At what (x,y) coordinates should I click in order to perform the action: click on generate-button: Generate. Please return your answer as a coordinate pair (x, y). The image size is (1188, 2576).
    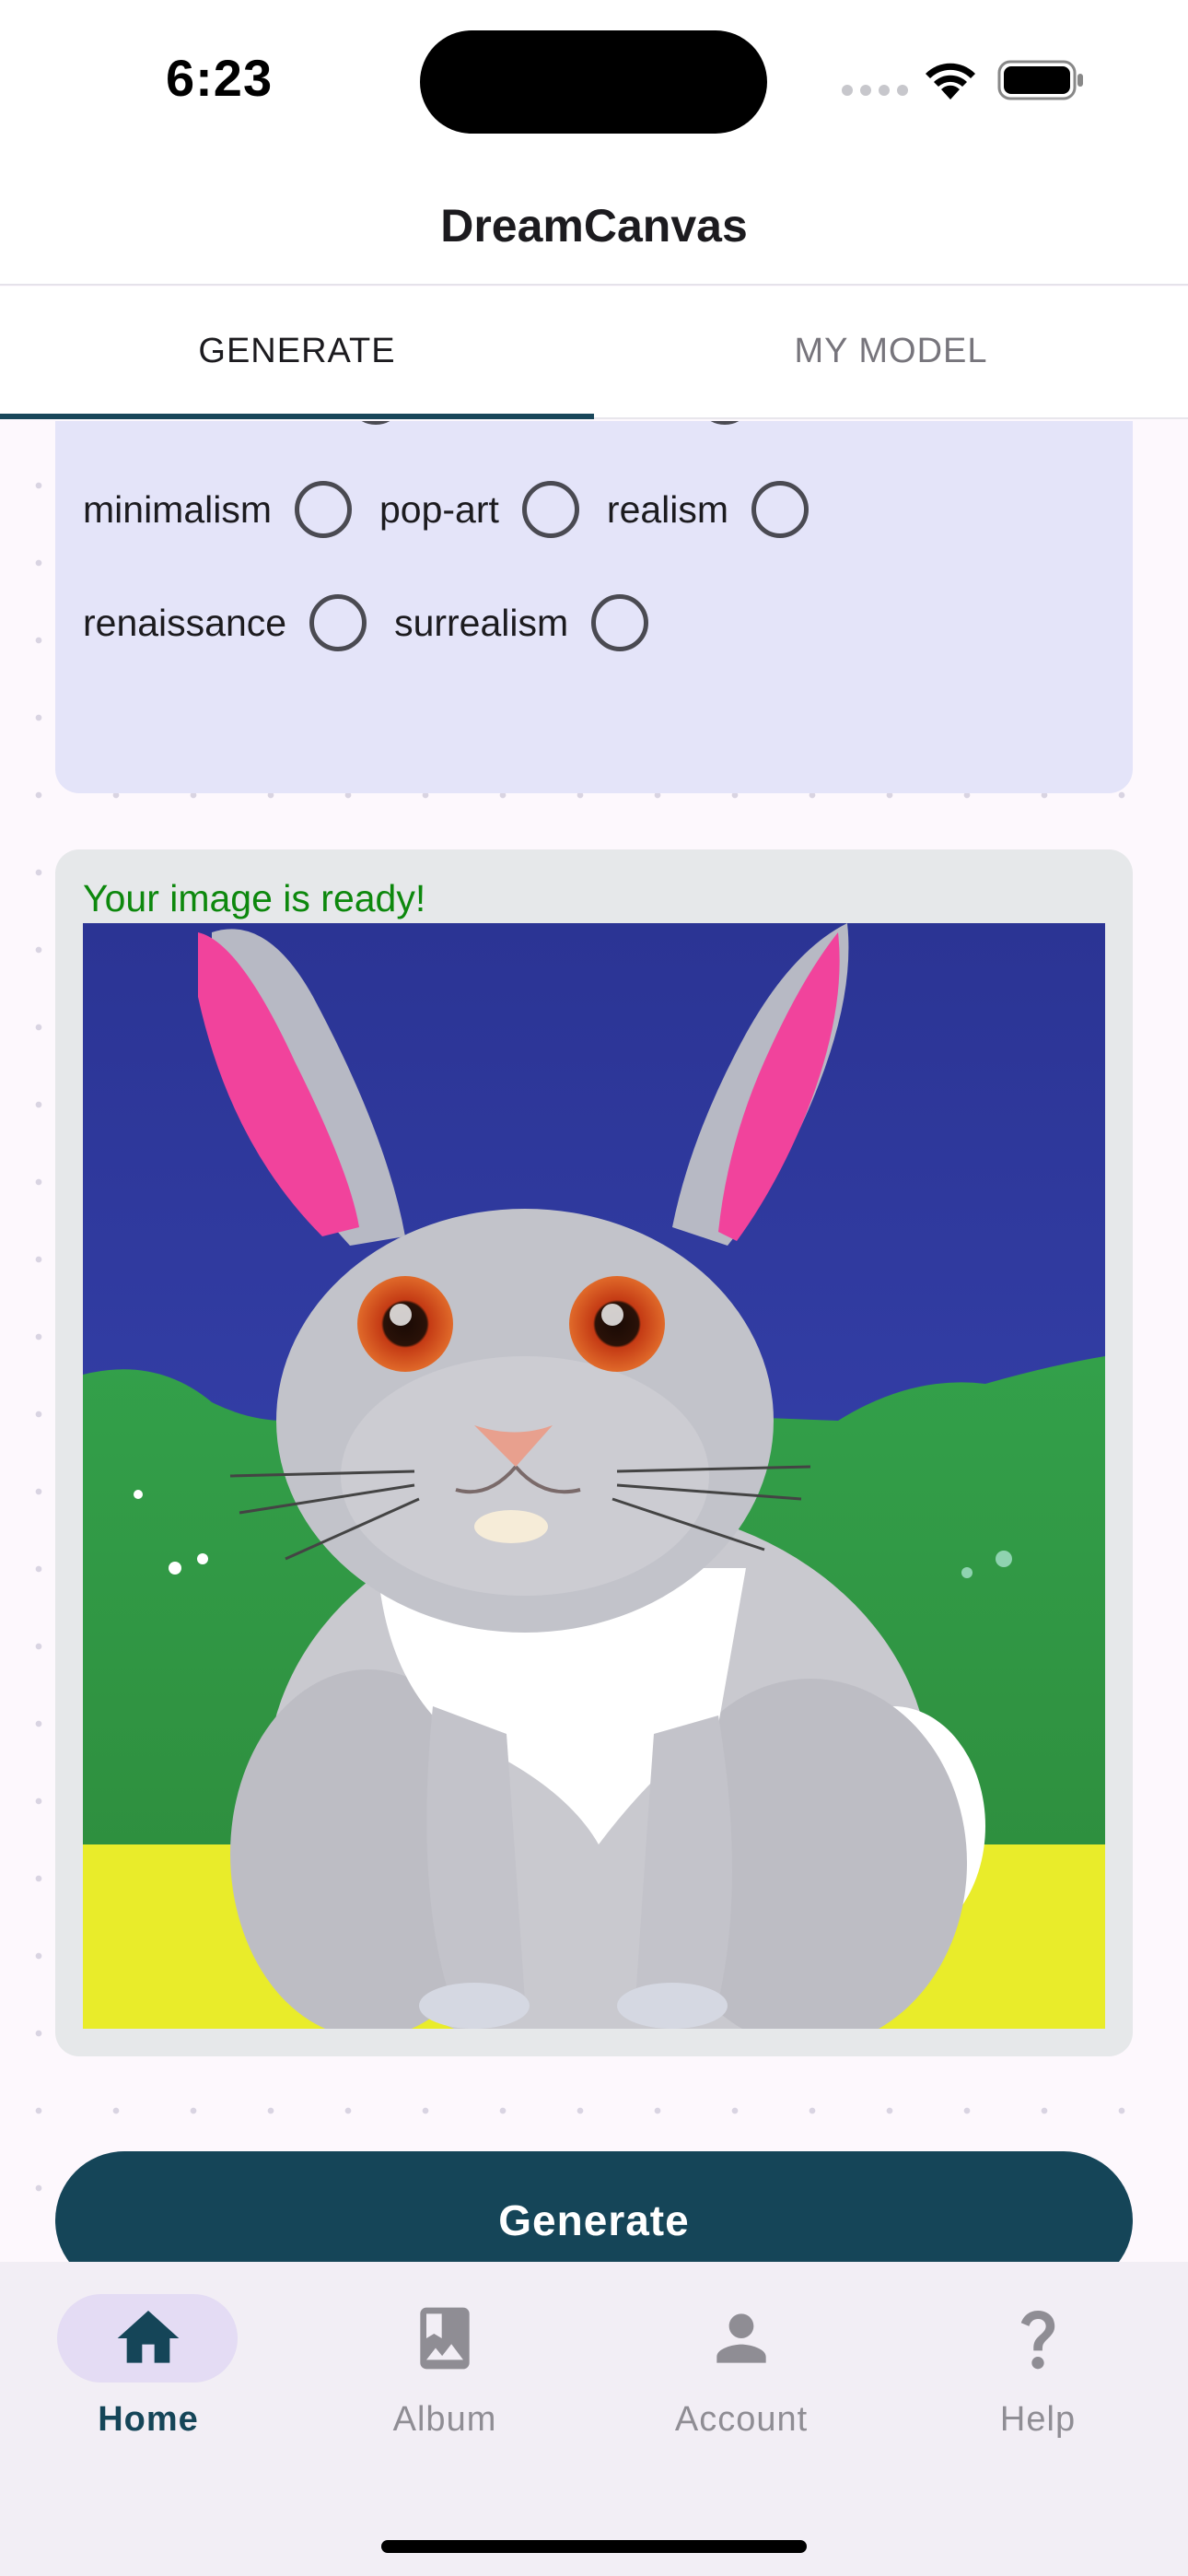
    Looking at the image, I should click on (594, 2206).